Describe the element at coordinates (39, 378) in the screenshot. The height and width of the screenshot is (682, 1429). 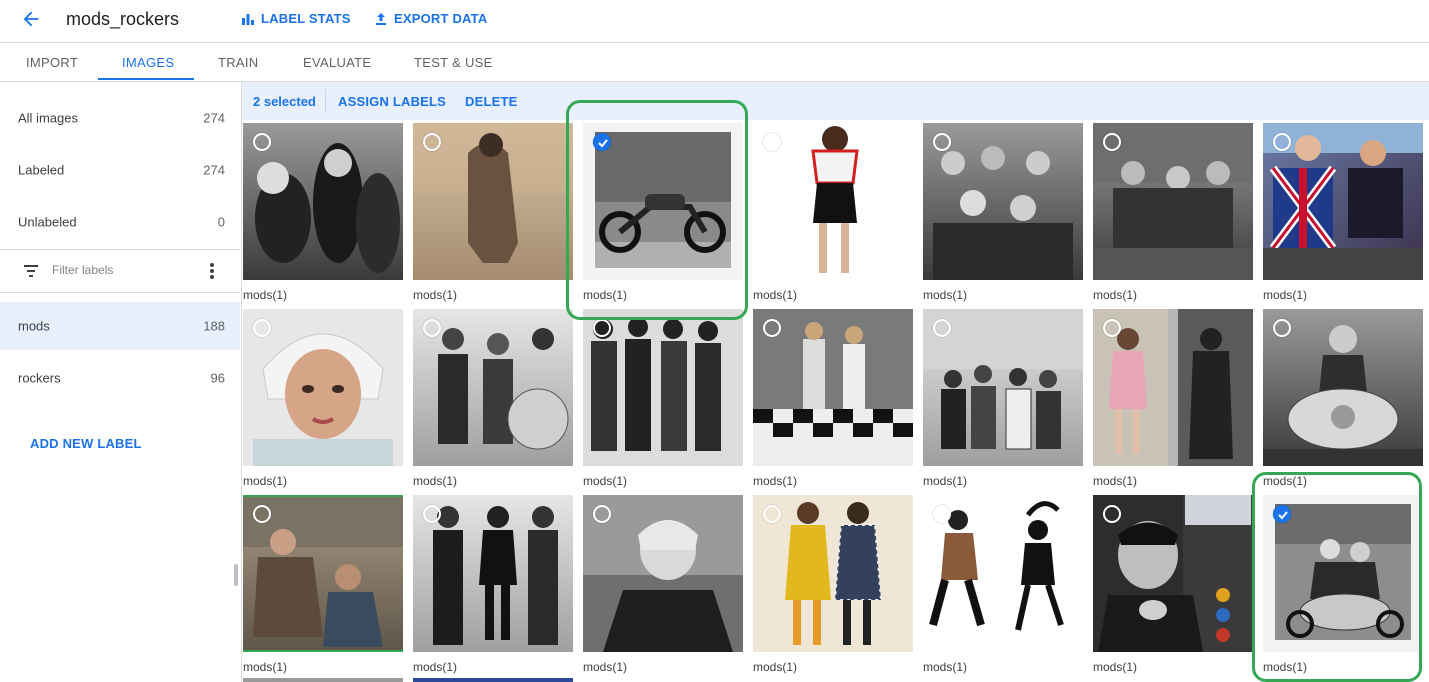
I see `sidebar-item-label: rockers` at that location.